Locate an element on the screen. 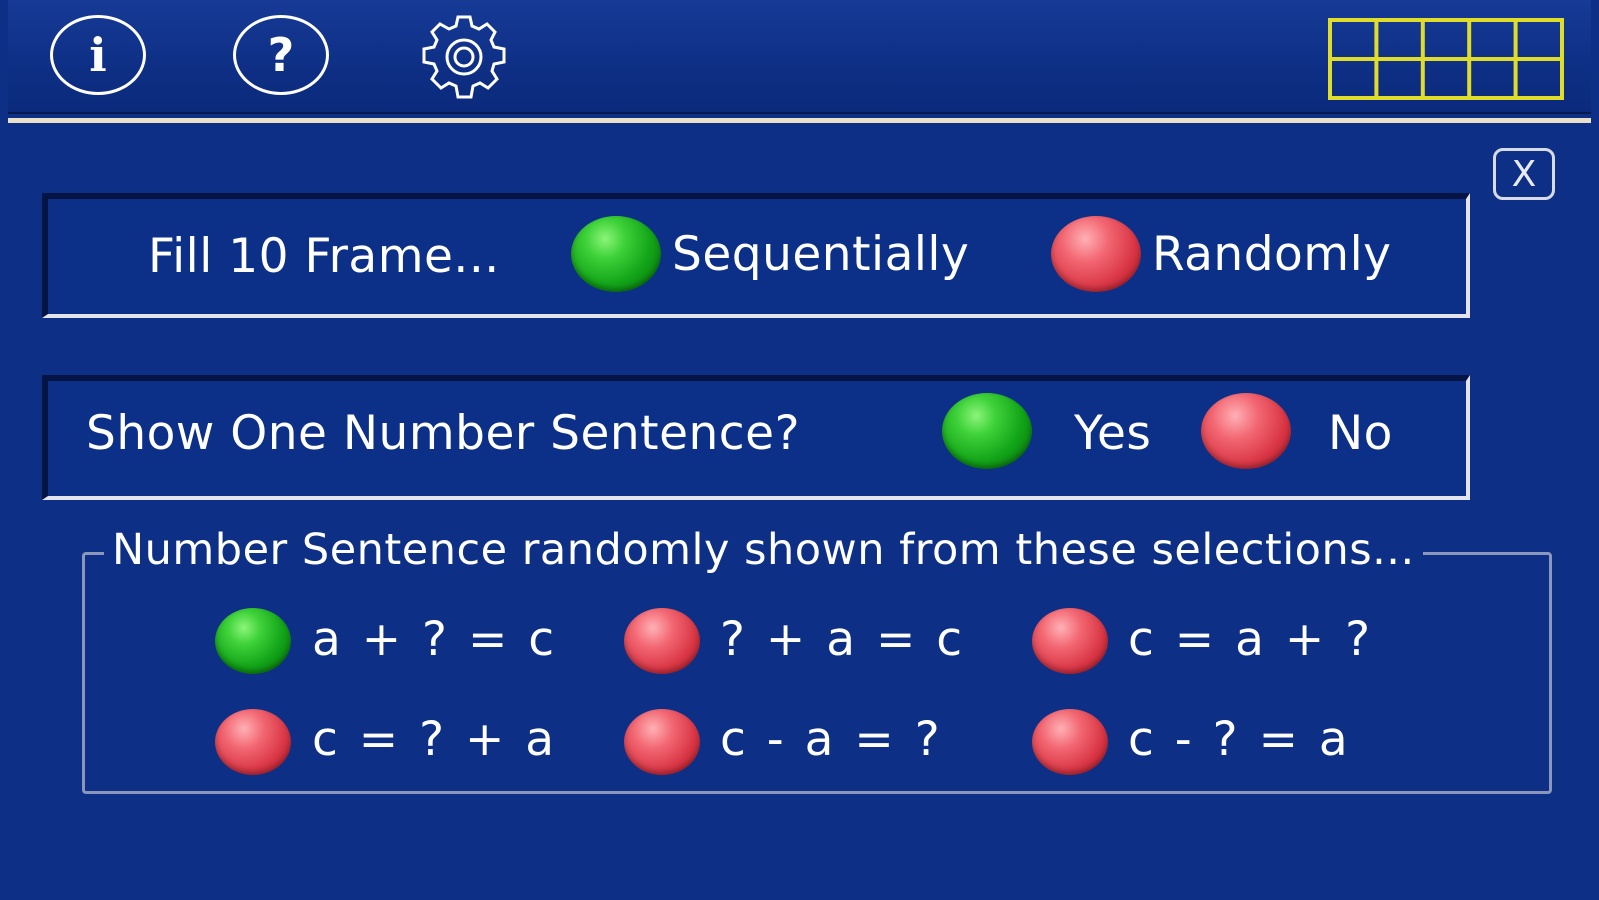 The image size is (1599, 900). gear-icon is located at coordinates (464, 57).